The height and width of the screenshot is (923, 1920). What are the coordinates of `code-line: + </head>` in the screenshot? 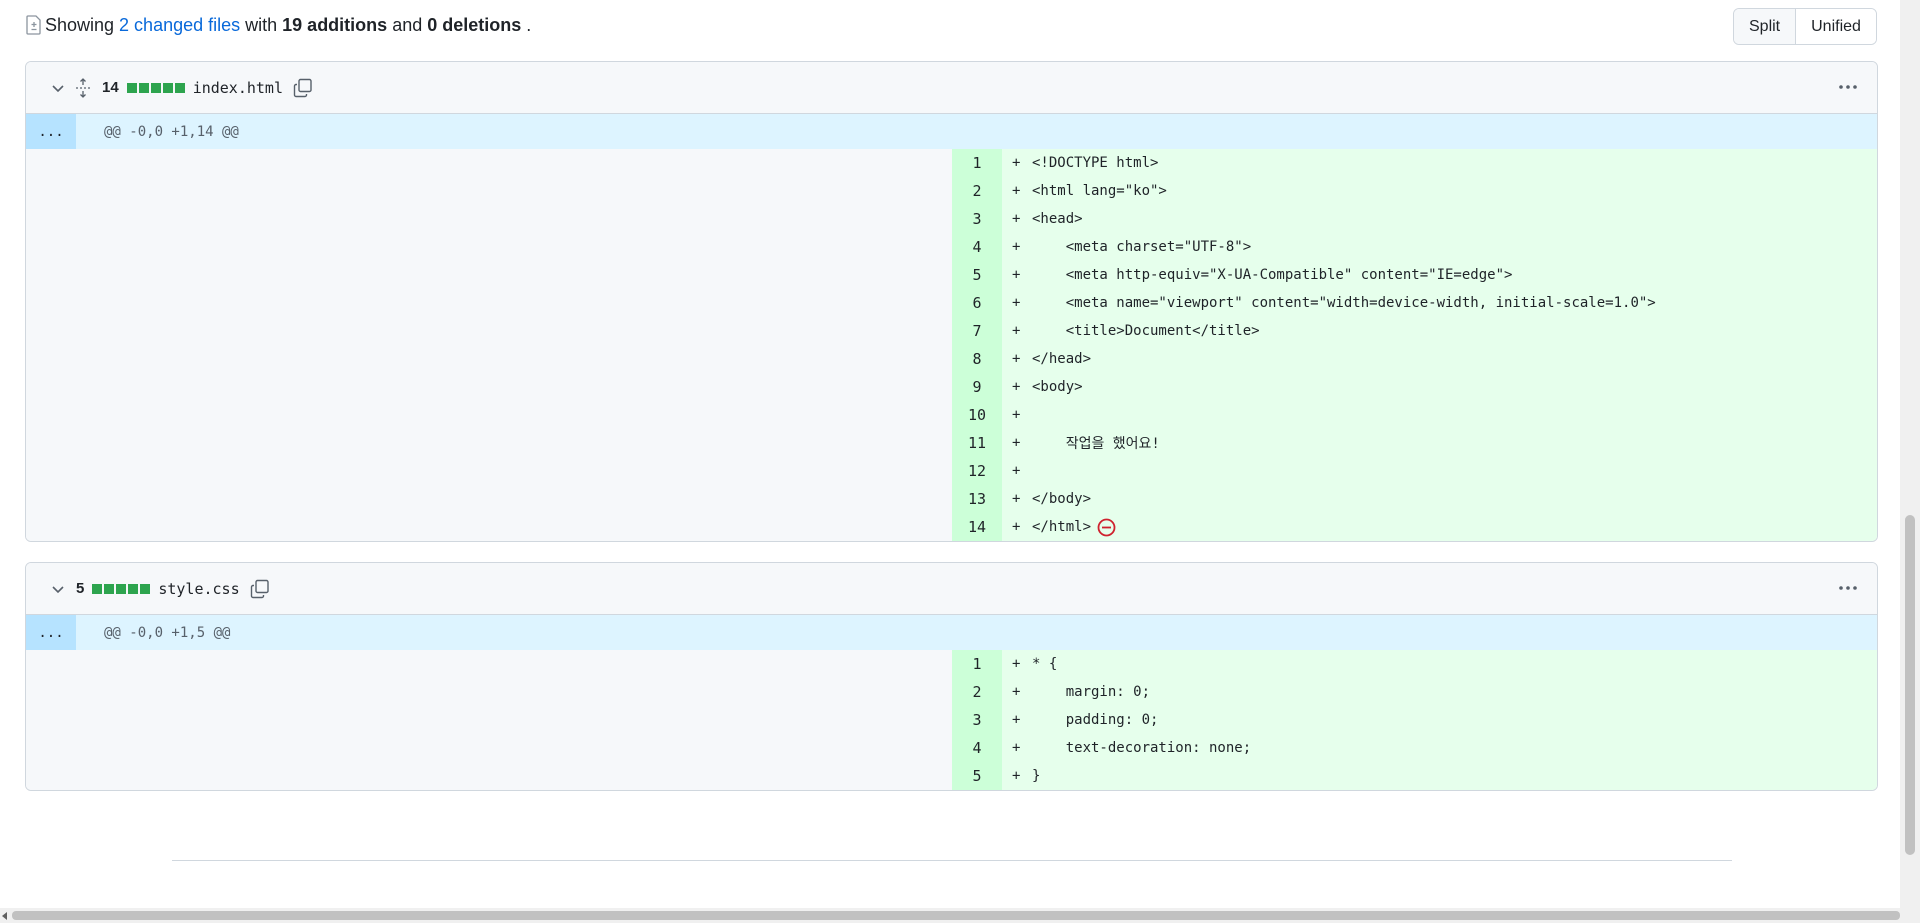 It's located at (1439, 359).